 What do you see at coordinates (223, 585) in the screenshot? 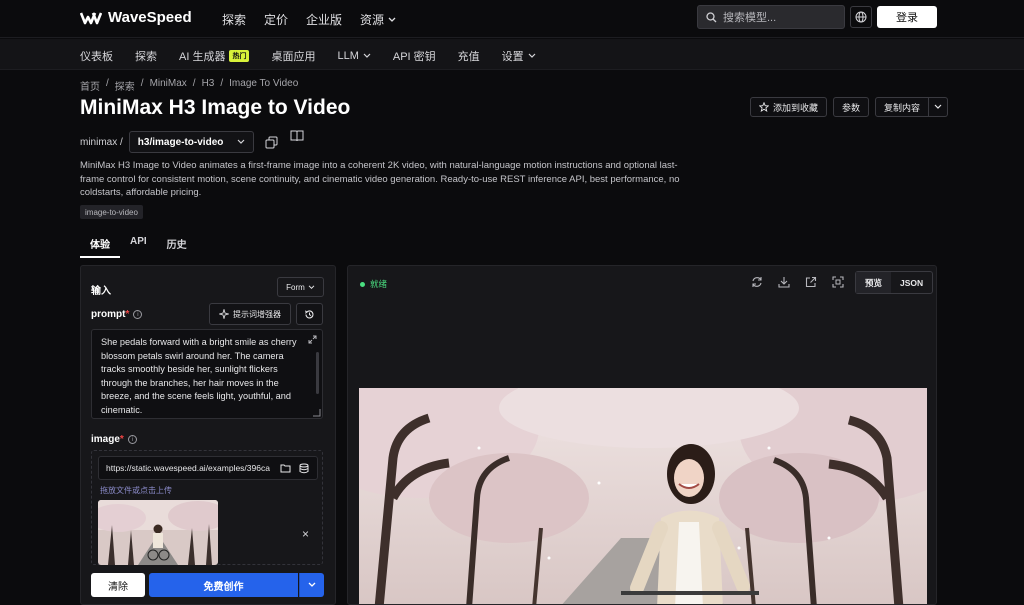
I see `create-button: 免费创作` at bounding box center [223, 585].